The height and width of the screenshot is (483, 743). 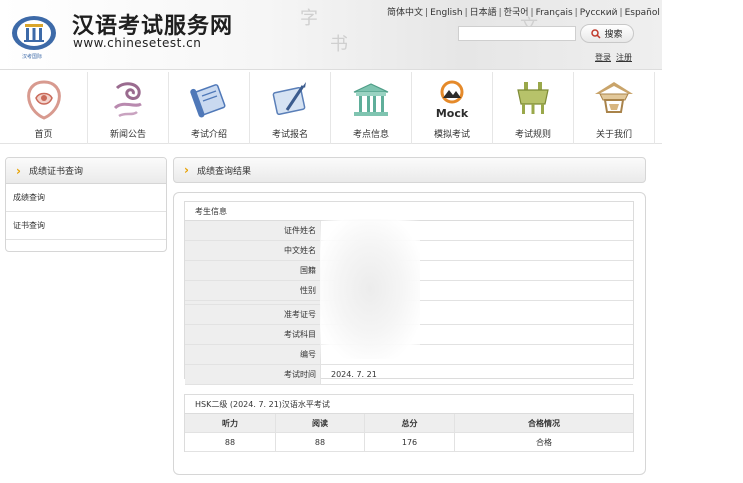 I want to click on nav-label-home: 首页, so click(x=43, y=135).